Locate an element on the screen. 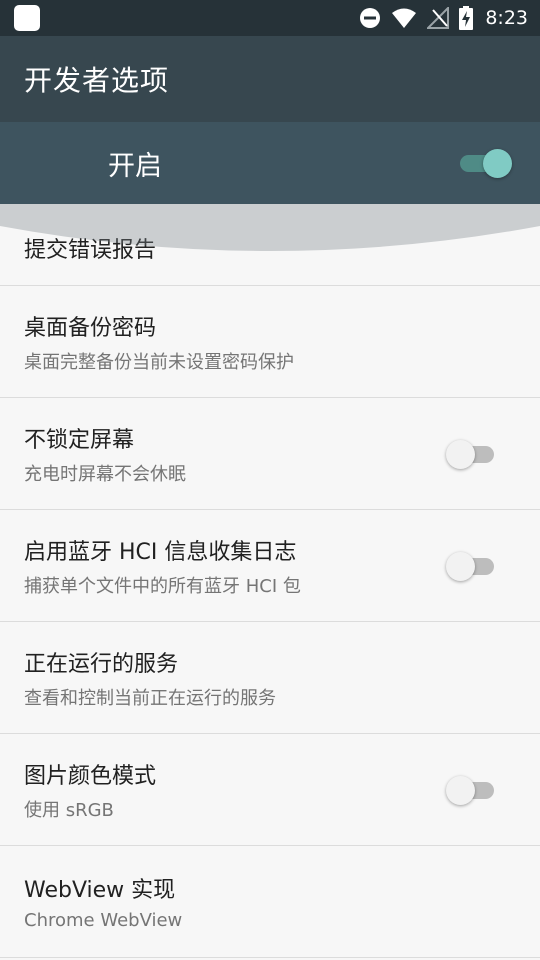 This screenshot has height=960, width=540. list-item-stay-awake: 不锁定屏幕 充电时屏幕不会休眠 is located at coordinates (270, 454).